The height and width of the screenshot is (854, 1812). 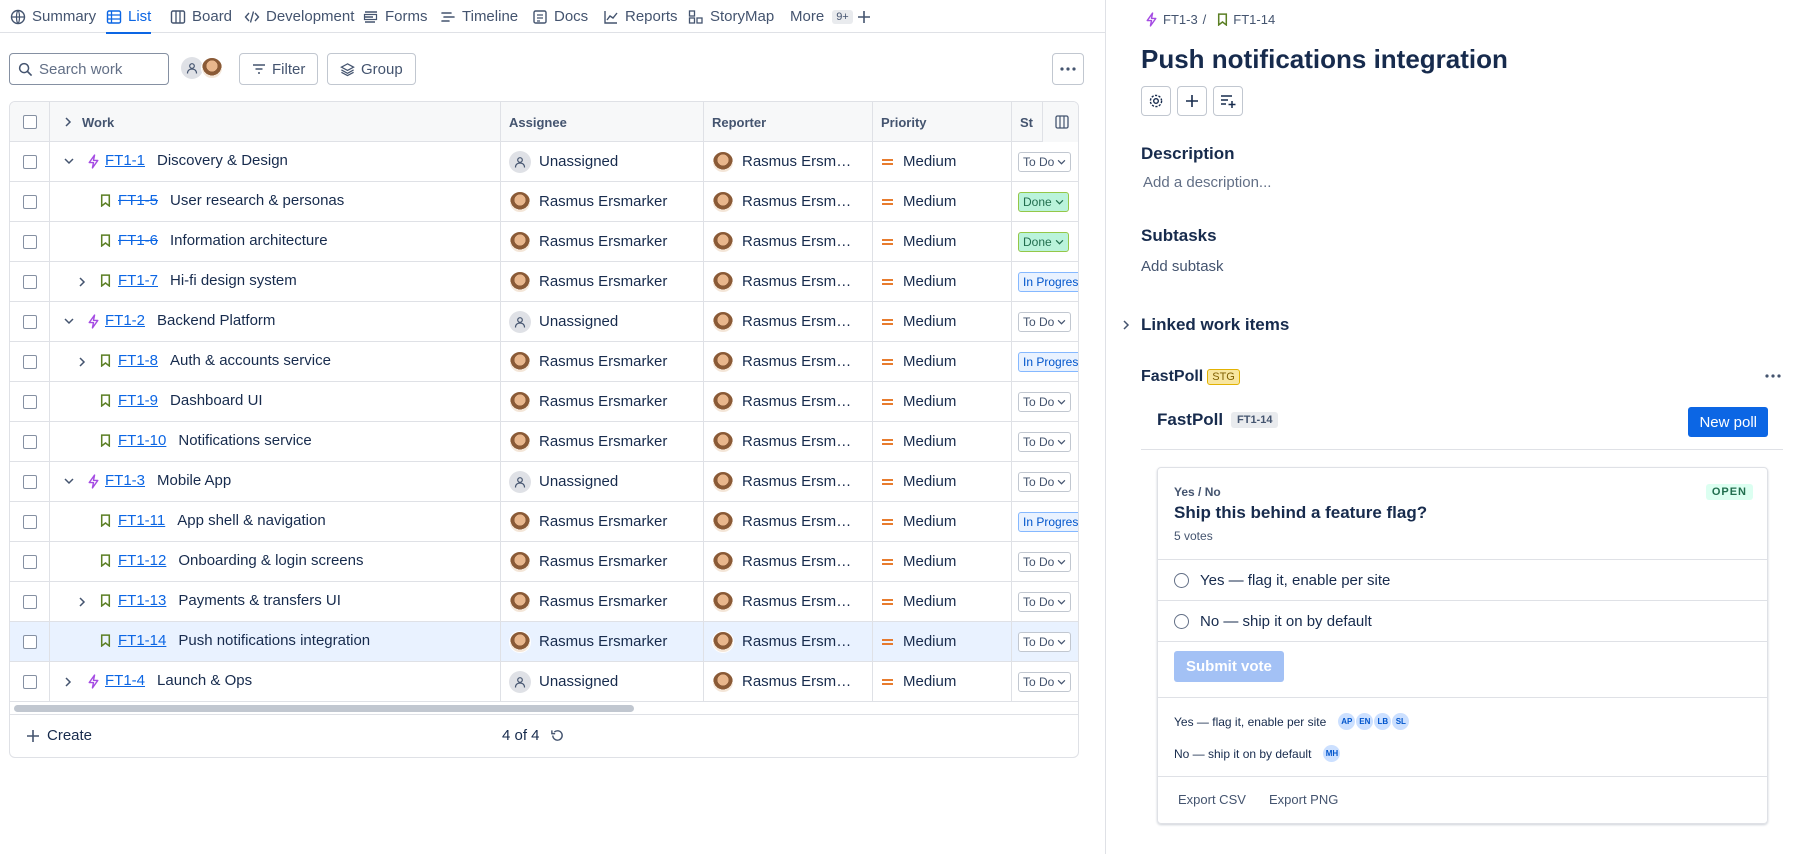 I want to click on app-menu-button, so click(x=1773, y=376).